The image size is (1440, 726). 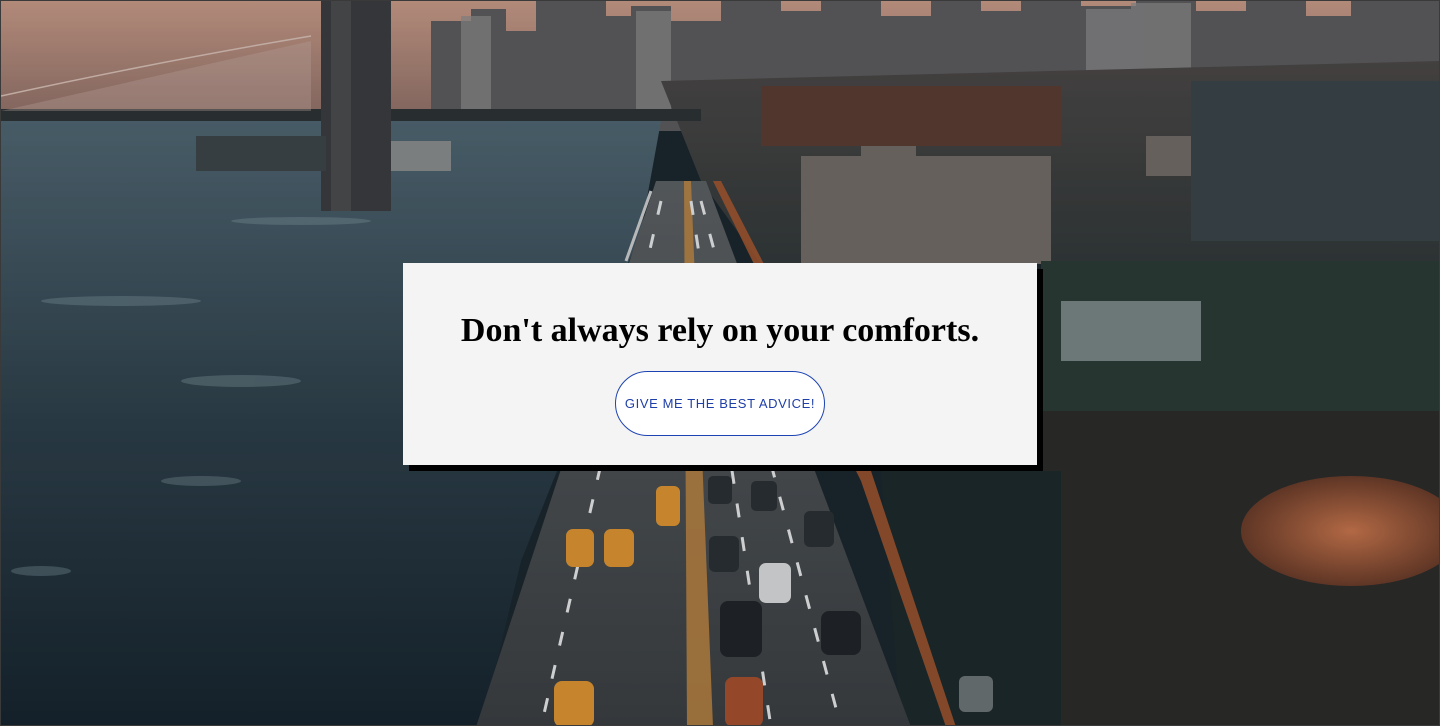 What do you see at coordinates (720, 403) in the screenshot?
I see `get-advice-button: GIVE ME THE BEST ADVICE!` at bounding box center [720, 403].